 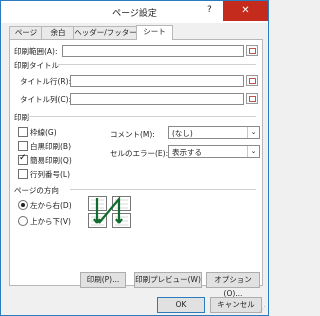 What do you see at coordinates (153, 51) in the screenshot?
I see `print-area-input` at bounding box center [153, 51].